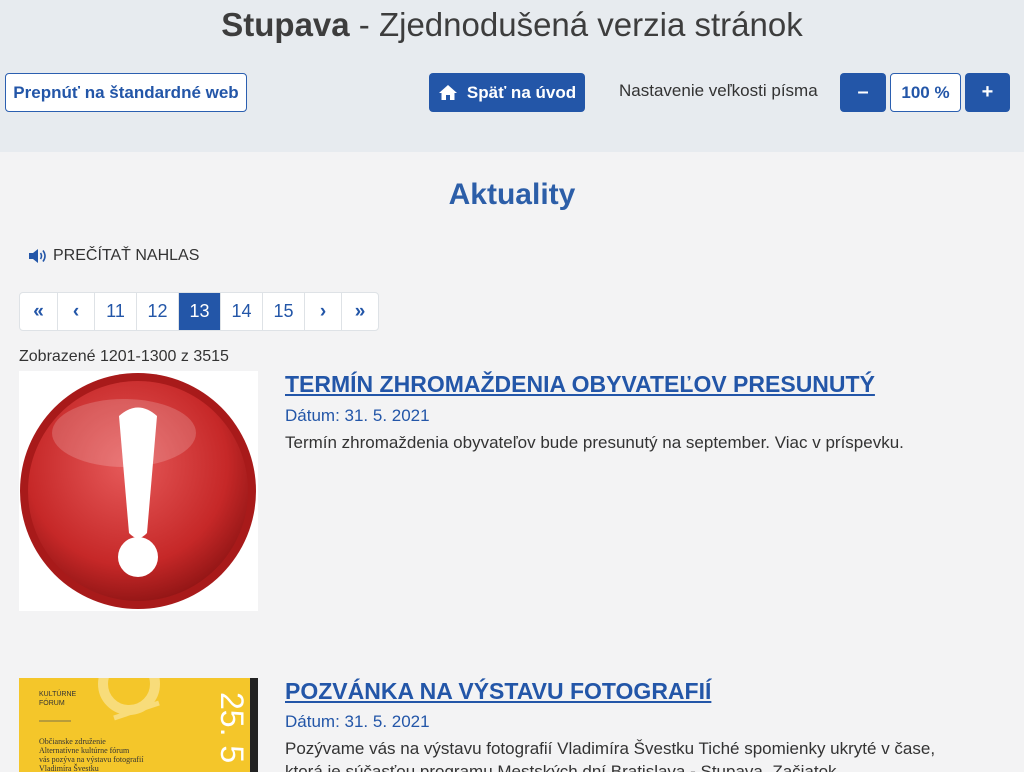  I want to click on page-12-button: 12, so click(157, 311).